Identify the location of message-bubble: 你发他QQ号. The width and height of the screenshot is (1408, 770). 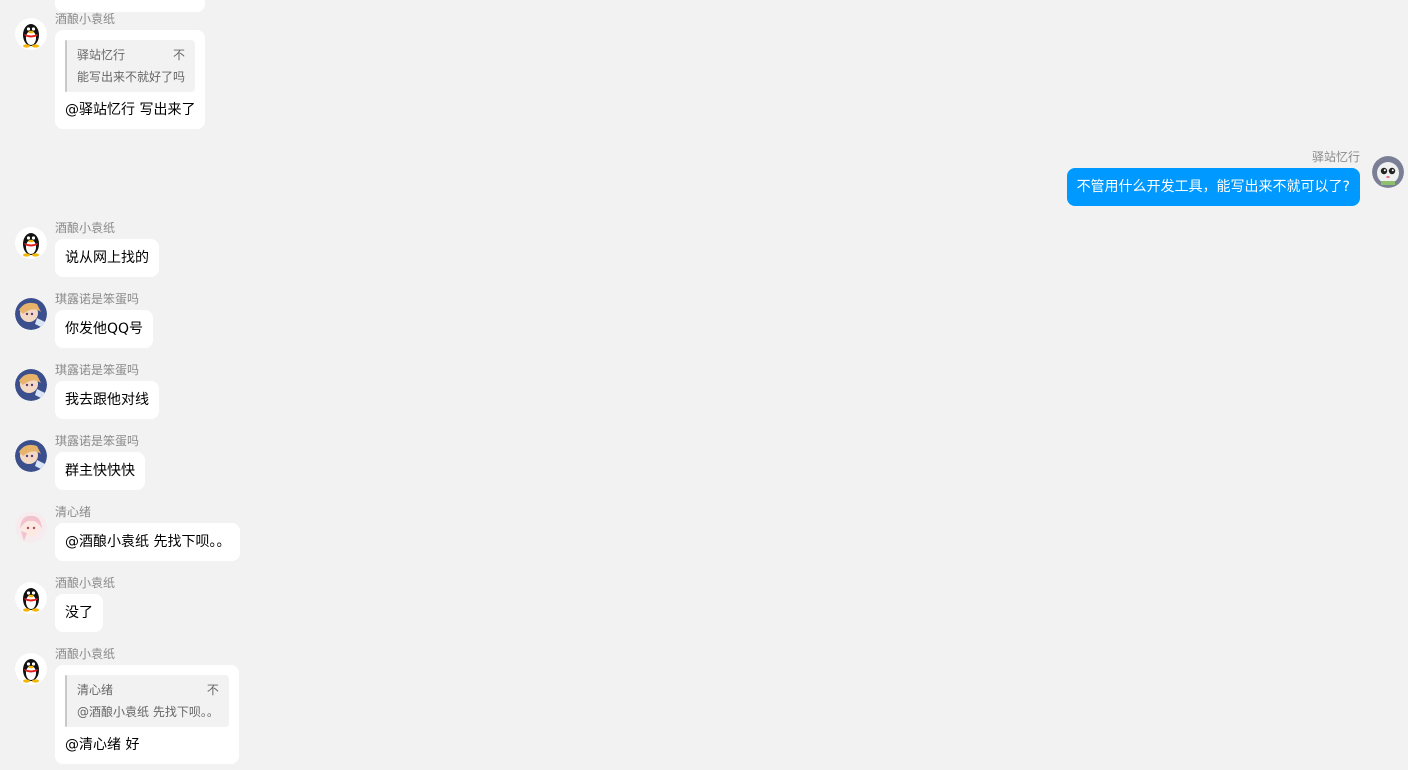
(104, 329).